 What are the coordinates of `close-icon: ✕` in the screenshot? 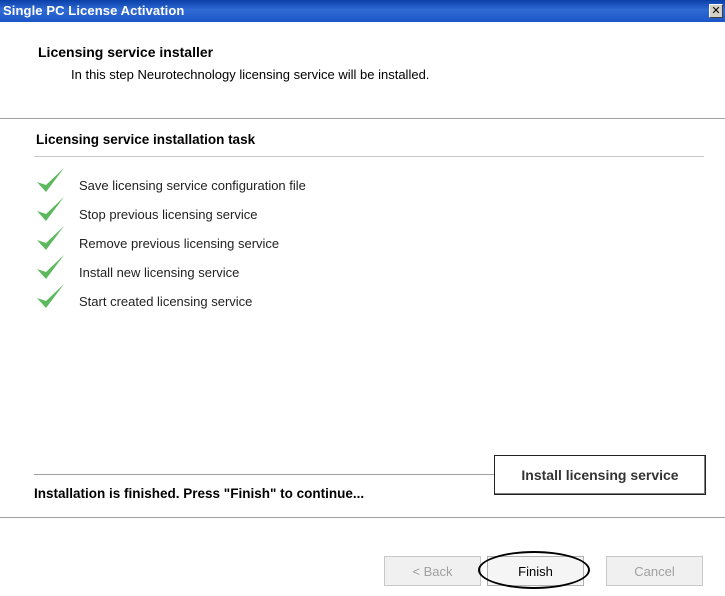 It's located at (716, 11).